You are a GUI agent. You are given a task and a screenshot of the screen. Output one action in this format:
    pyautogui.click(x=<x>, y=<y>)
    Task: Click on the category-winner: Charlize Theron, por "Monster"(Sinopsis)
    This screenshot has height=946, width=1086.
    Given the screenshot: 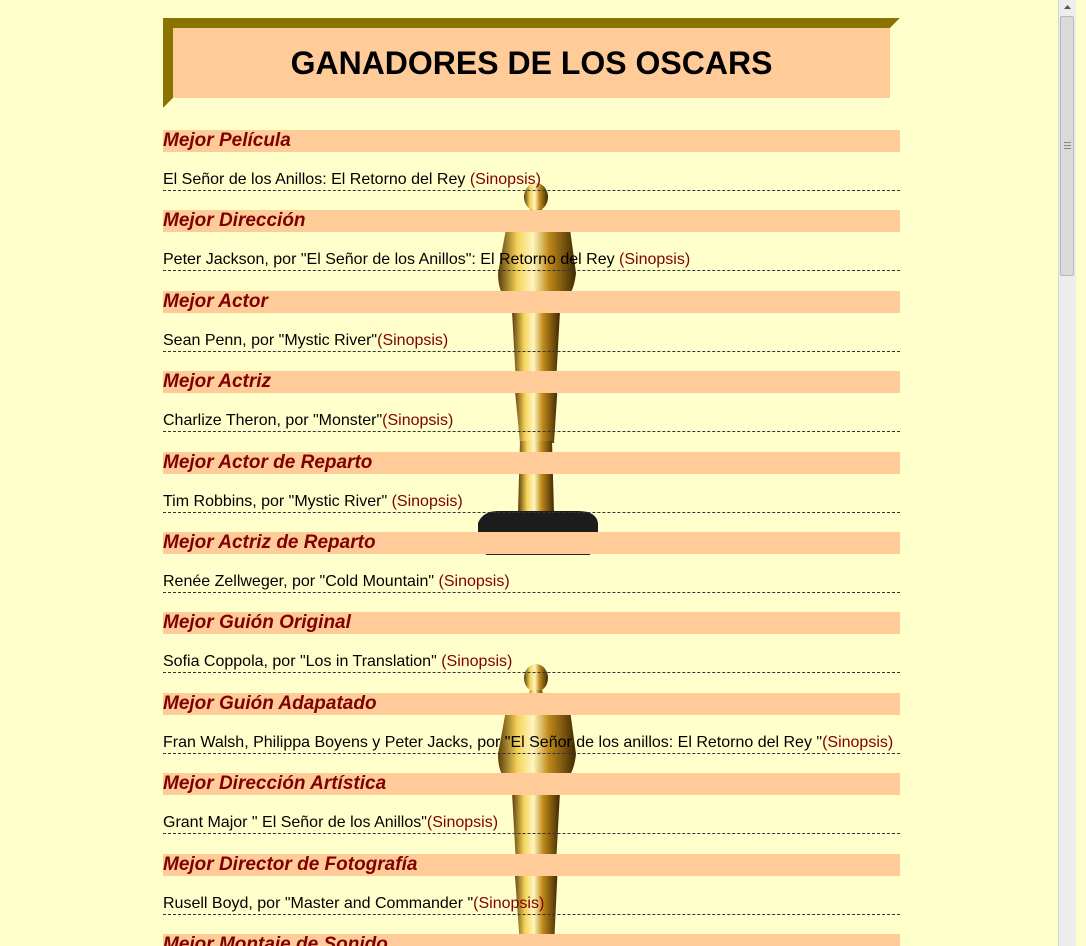 What is the action you would take?
    pyautogui.click(x=531, y=421)
    